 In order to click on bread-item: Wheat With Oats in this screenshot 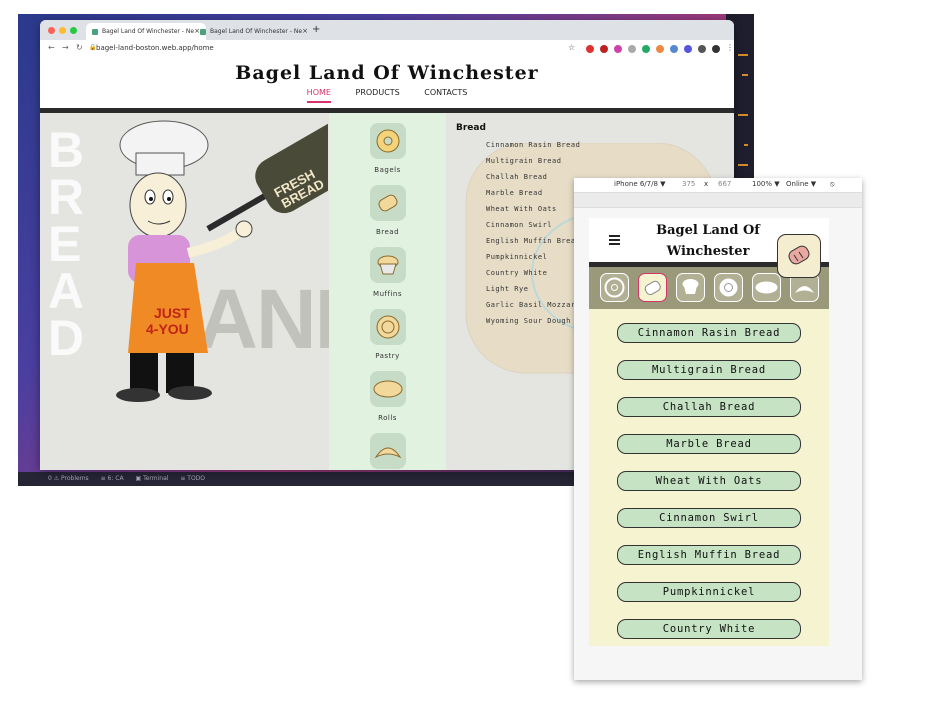, I will do `click(521, 209)`.